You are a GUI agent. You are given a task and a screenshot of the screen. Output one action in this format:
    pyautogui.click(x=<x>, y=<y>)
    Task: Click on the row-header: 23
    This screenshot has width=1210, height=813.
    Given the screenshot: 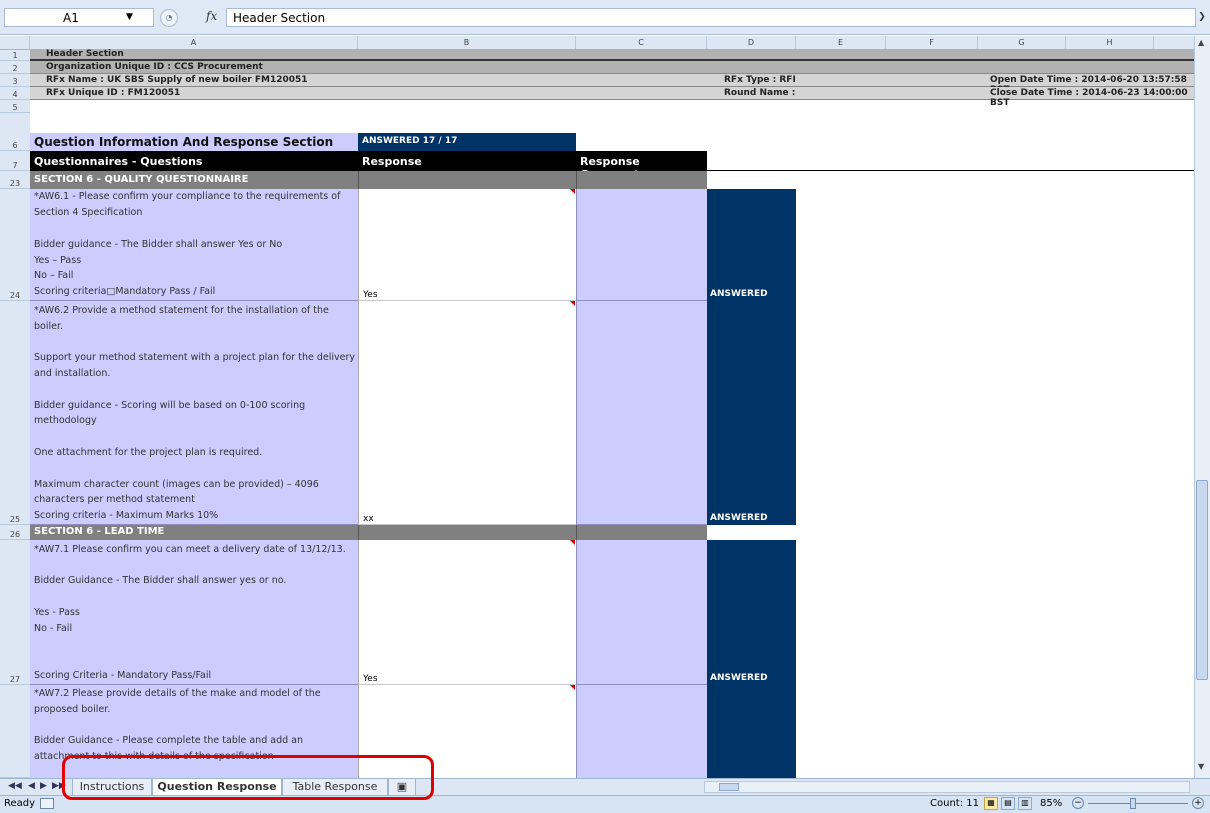 What is the action you would take?
    pyautogui.click(x=15, y=180)
    